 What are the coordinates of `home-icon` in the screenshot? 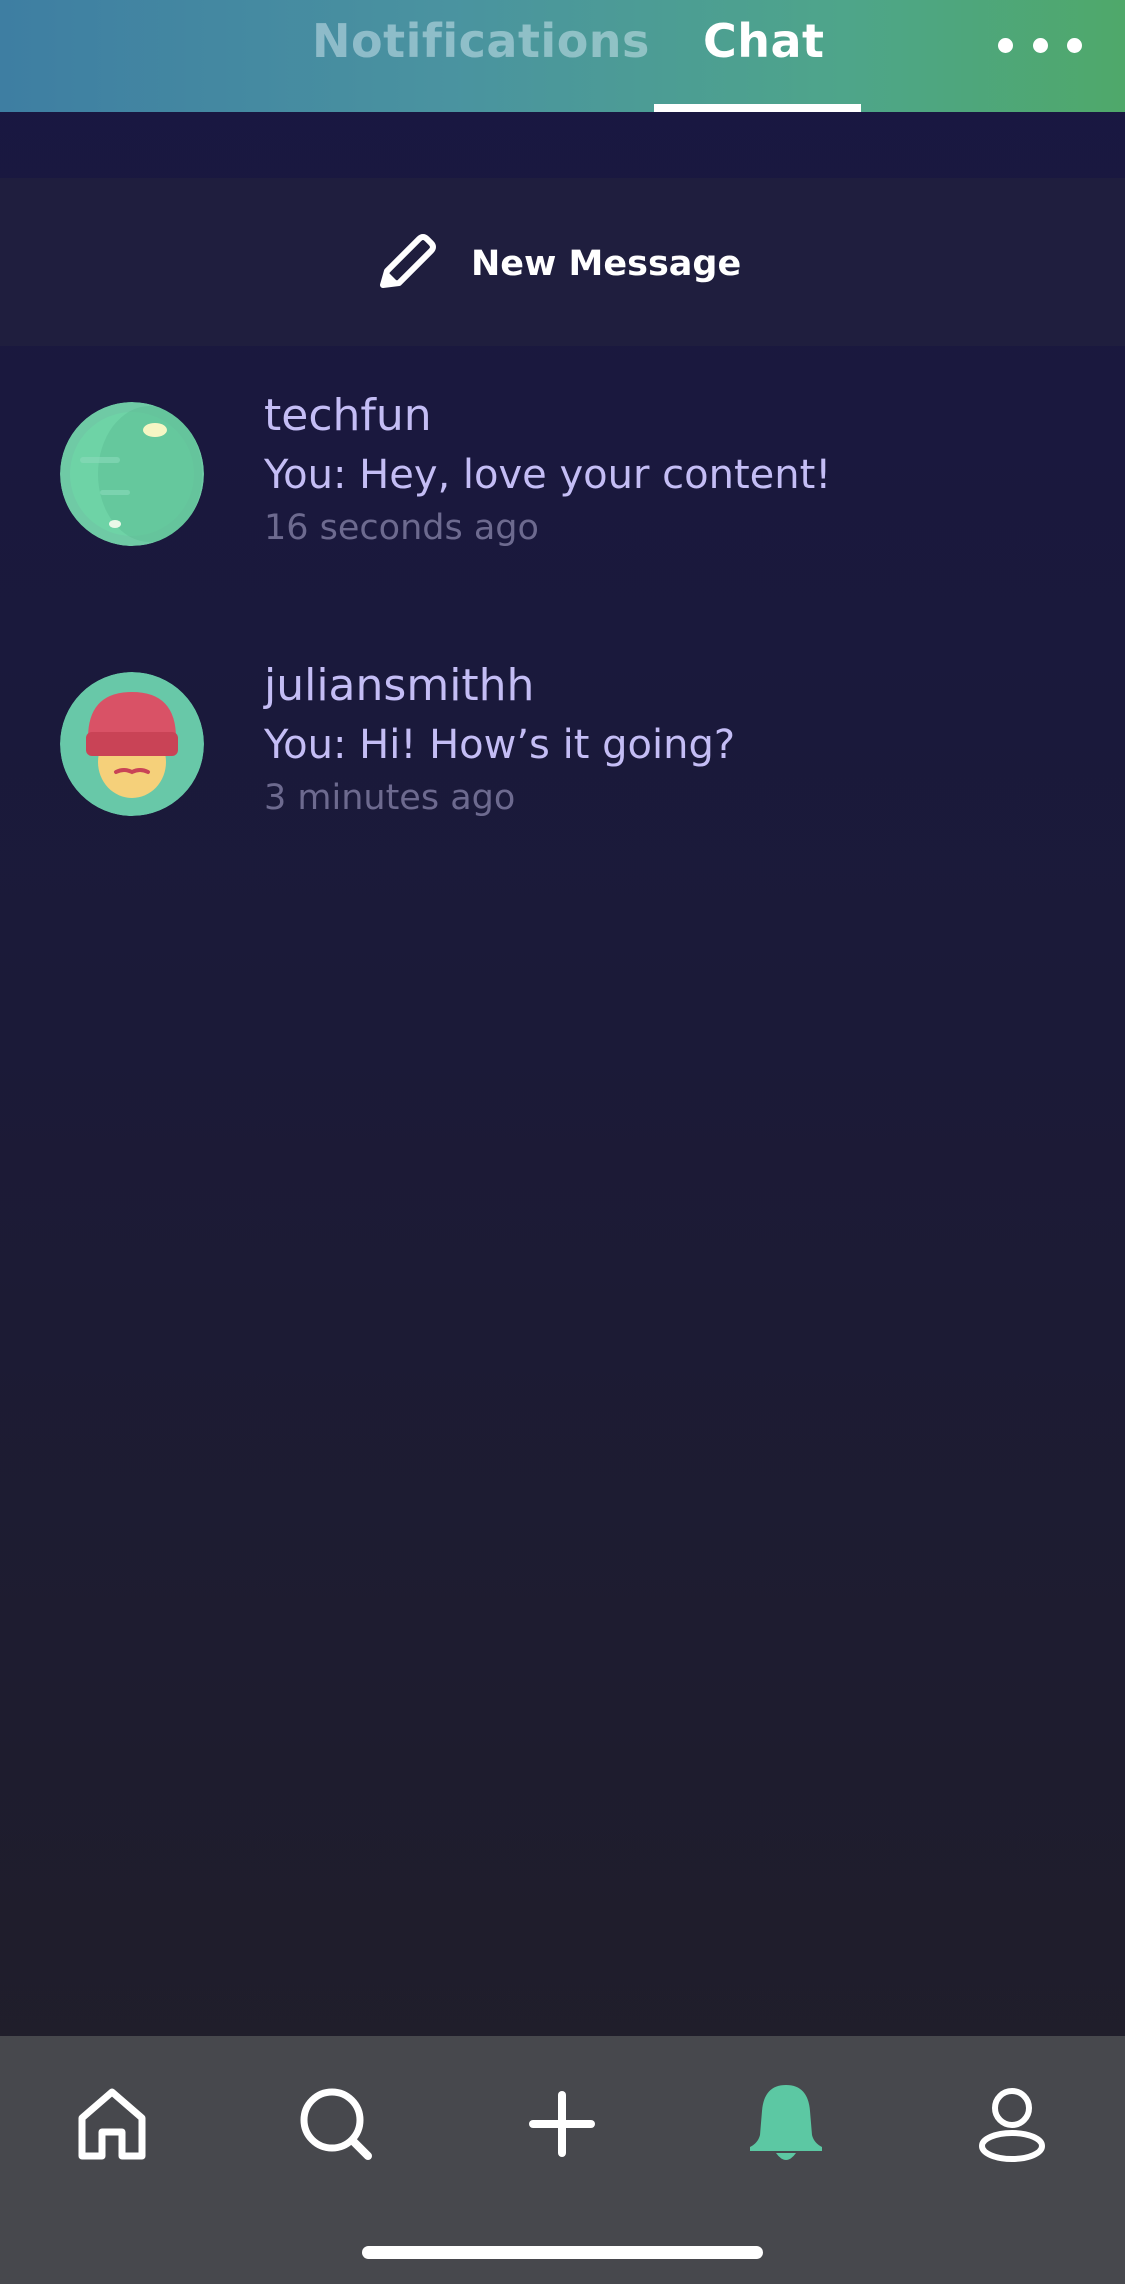 It's located at (112, 2124).